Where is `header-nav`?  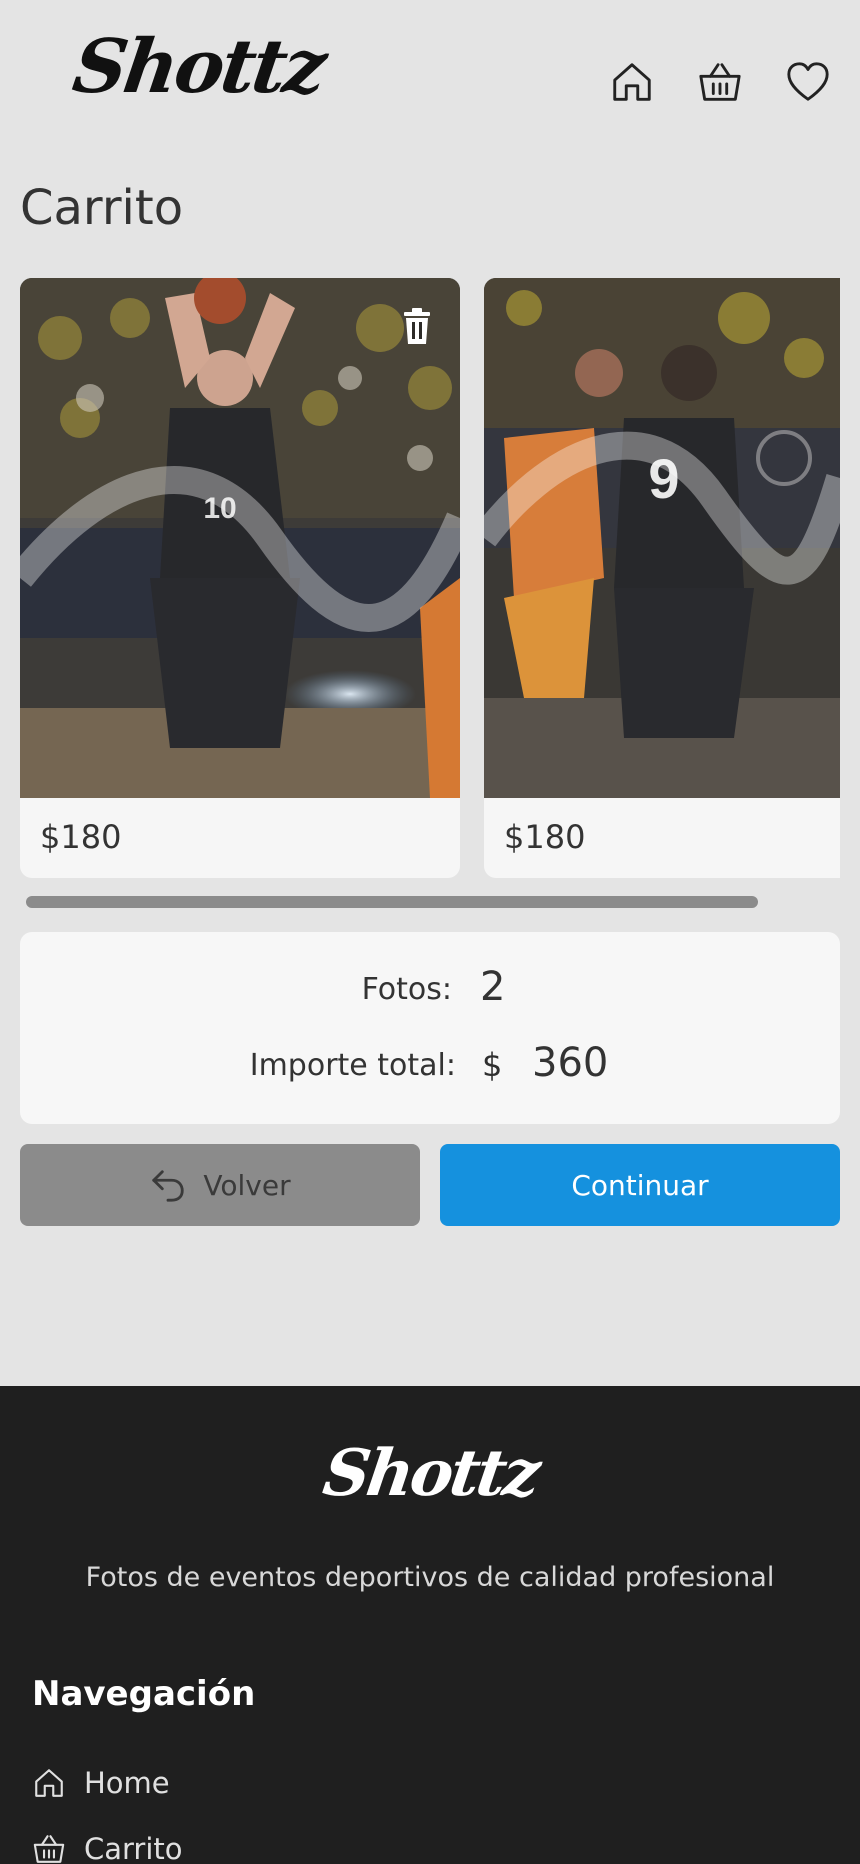
header-nav is located at coordinates (720, 82).